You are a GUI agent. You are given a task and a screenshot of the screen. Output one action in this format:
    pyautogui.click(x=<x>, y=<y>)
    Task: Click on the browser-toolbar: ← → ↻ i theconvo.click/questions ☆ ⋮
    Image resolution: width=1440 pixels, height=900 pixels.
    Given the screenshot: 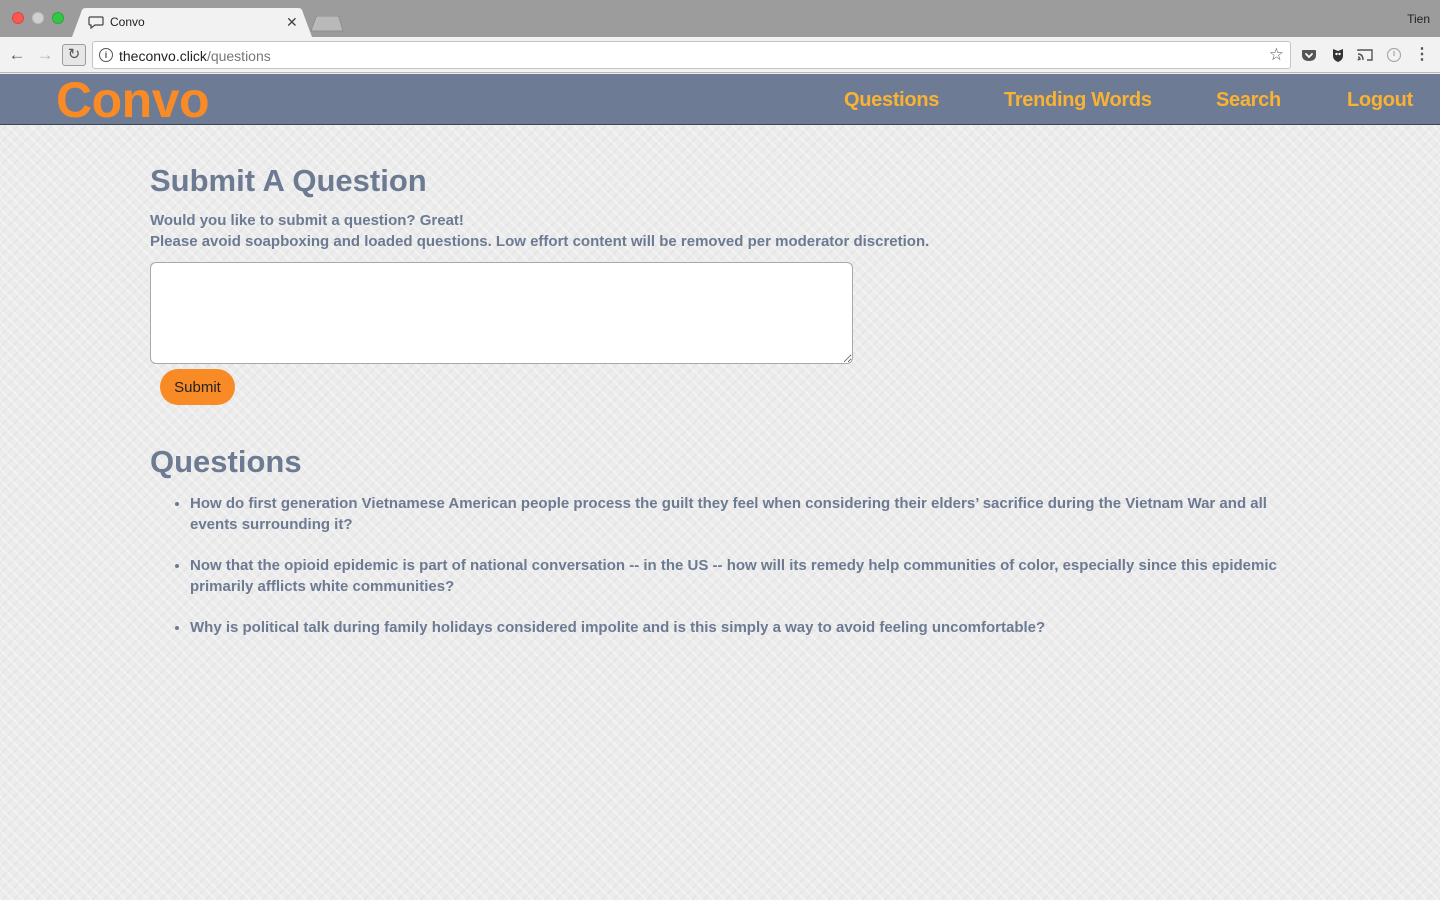 What is the action you would take?
    pyautogui.click(x=720, y=55)
    